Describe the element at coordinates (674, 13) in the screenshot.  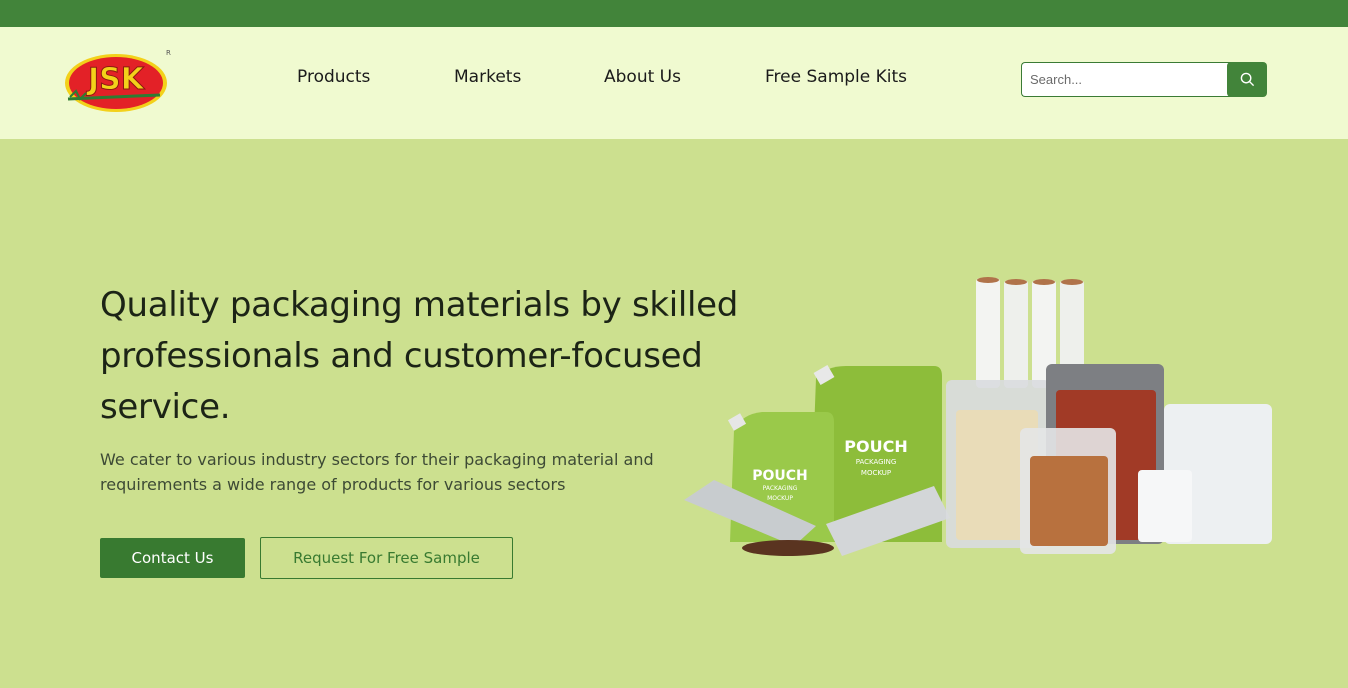
I see `top-accent-bar` at that location.